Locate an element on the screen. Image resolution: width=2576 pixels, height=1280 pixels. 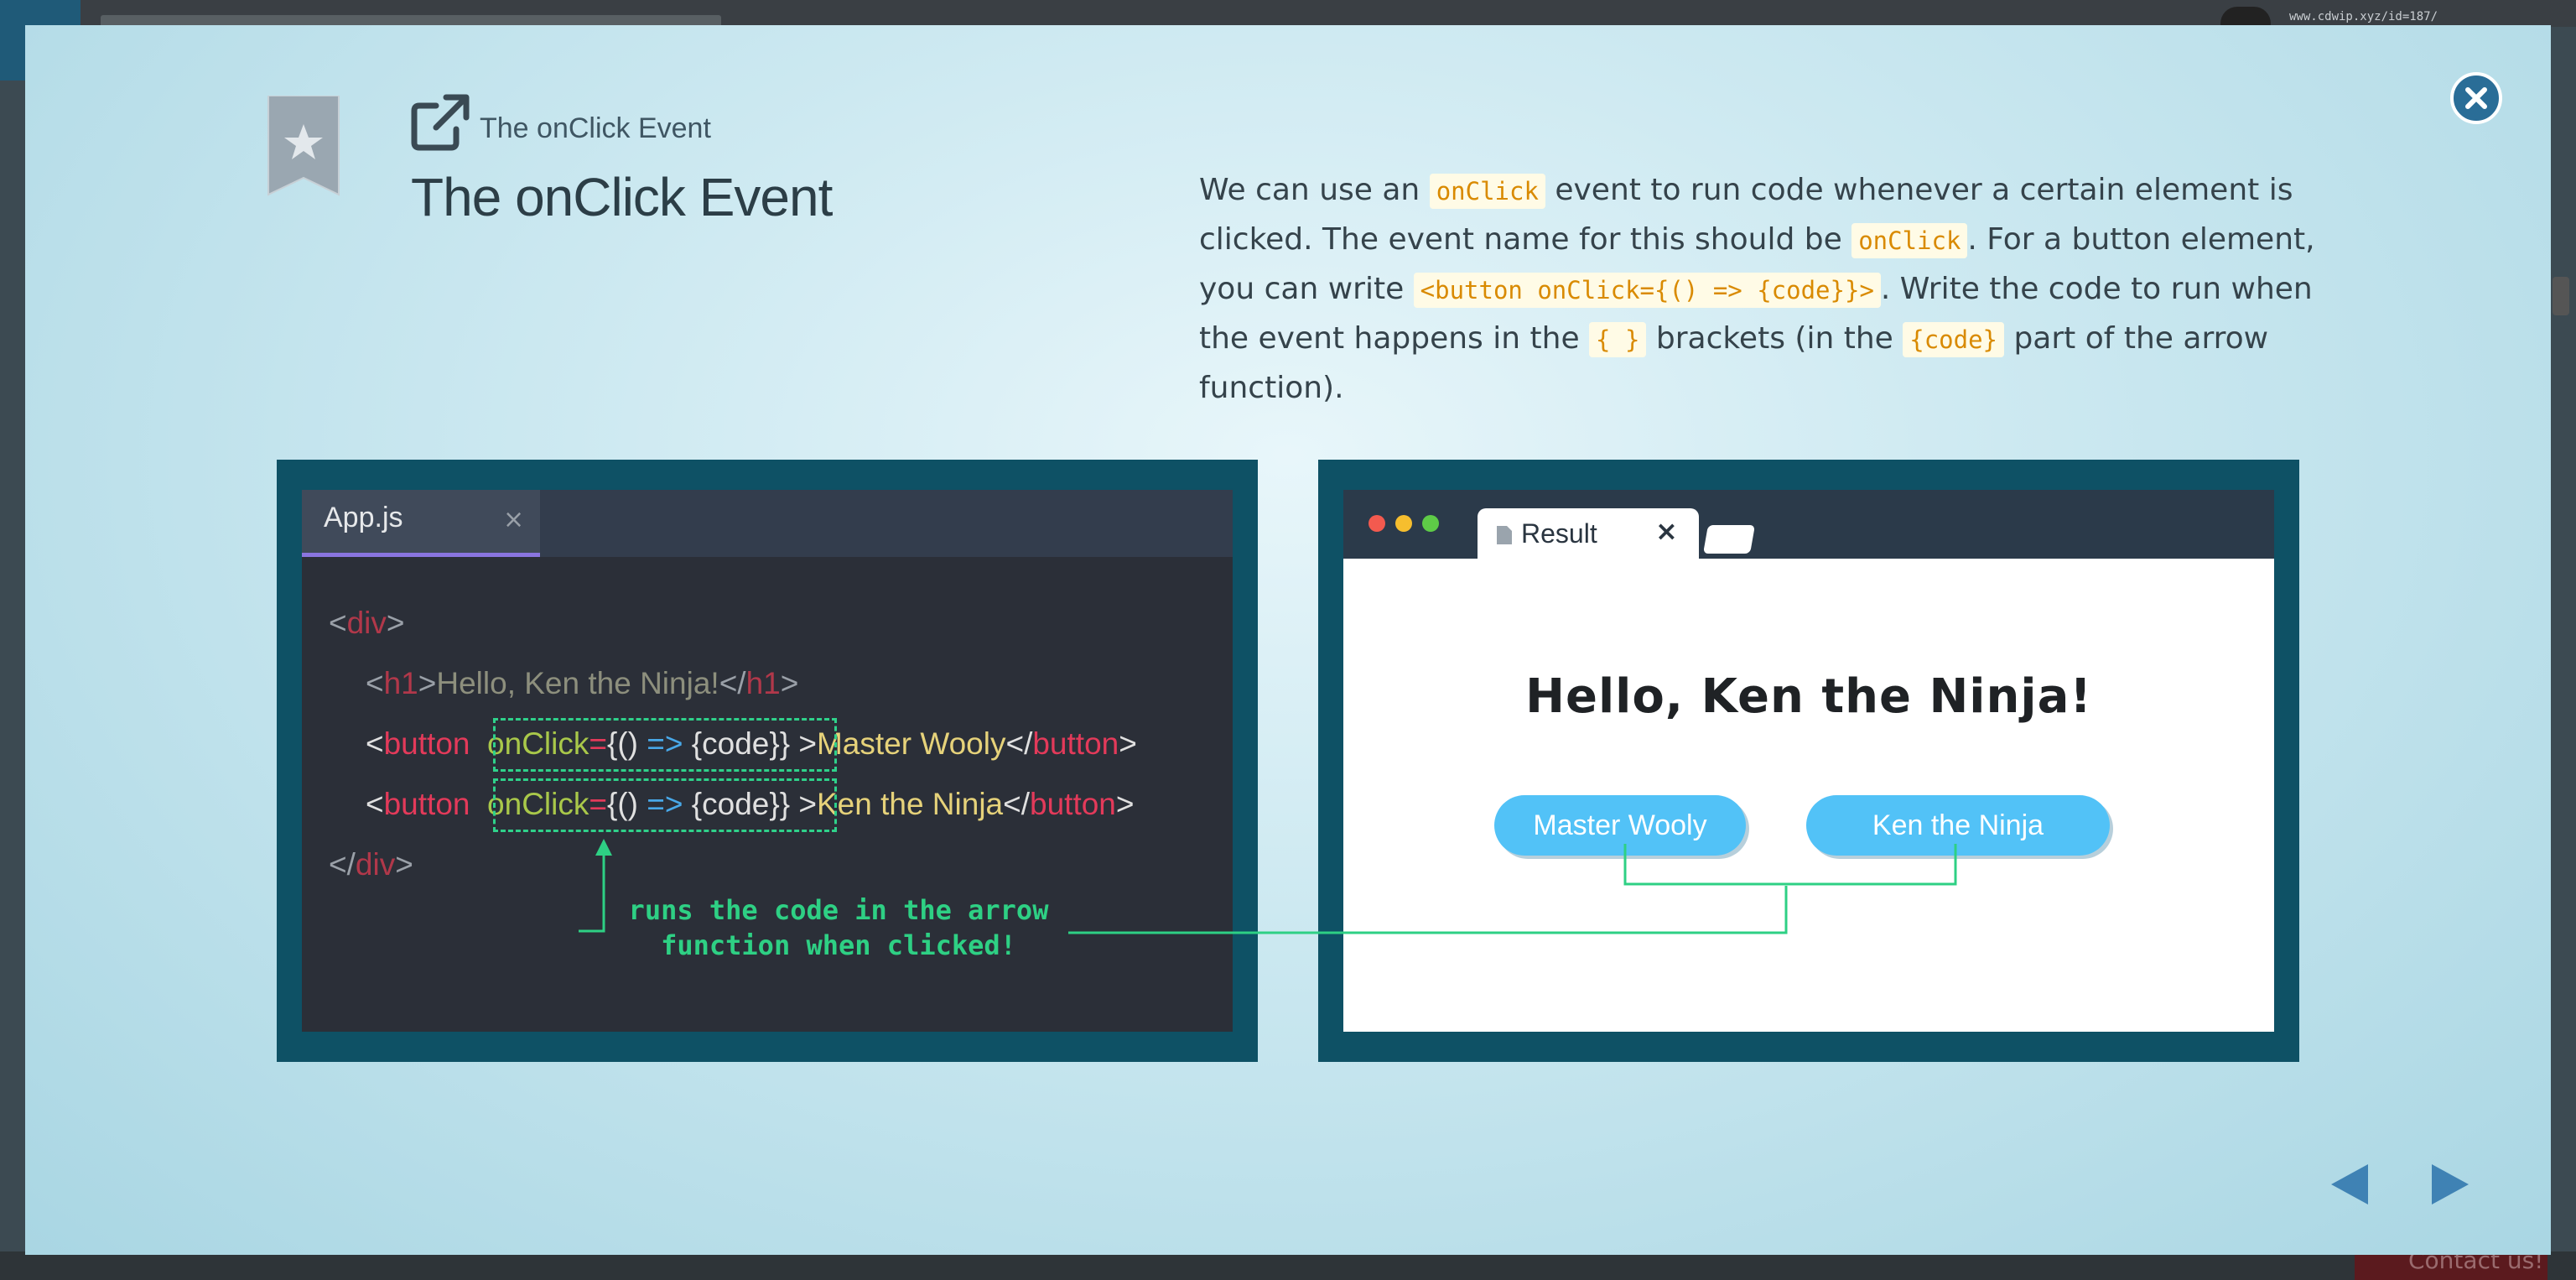
next-arrow-icon is located at coordinates (2450, 1184).